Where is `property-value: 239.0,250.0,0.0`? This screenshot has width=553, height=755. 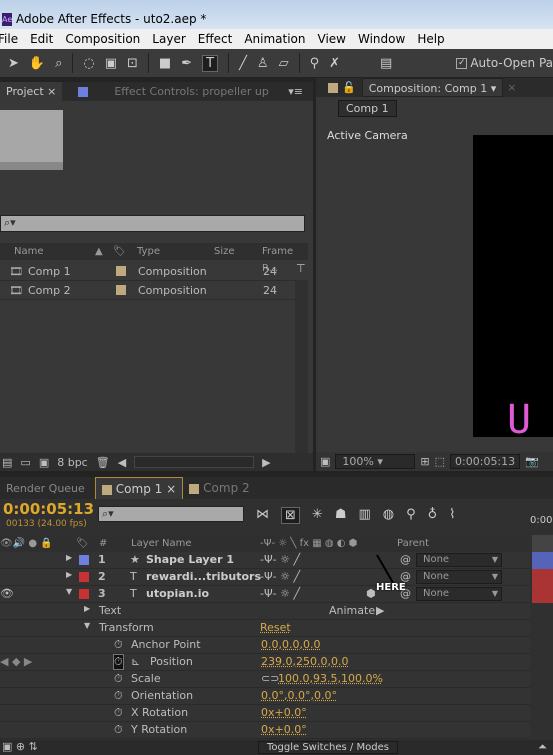 property-value: 239.0,250.0,0.0 is located at coordinates (304, 661).